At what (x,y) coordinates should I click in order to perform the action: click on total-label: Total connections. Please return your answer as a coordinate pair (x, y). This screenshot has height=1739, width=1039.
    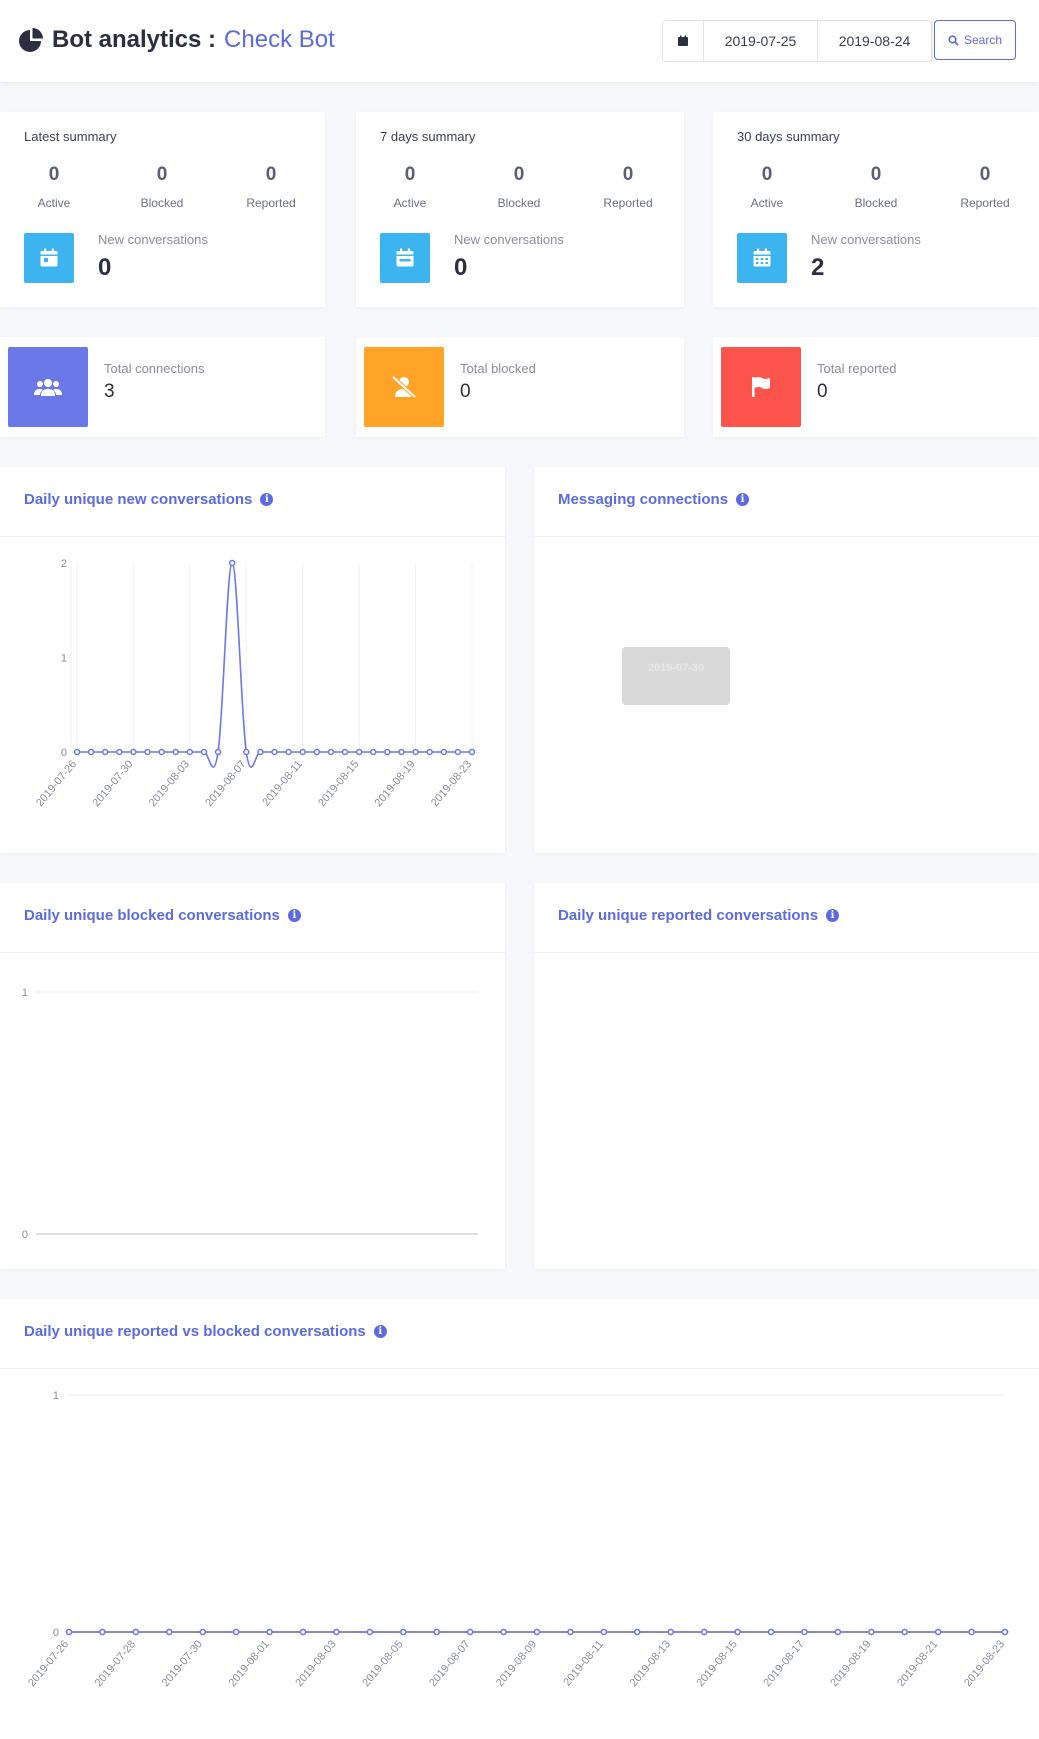
    Looking at the image, I should click on (154, 368).